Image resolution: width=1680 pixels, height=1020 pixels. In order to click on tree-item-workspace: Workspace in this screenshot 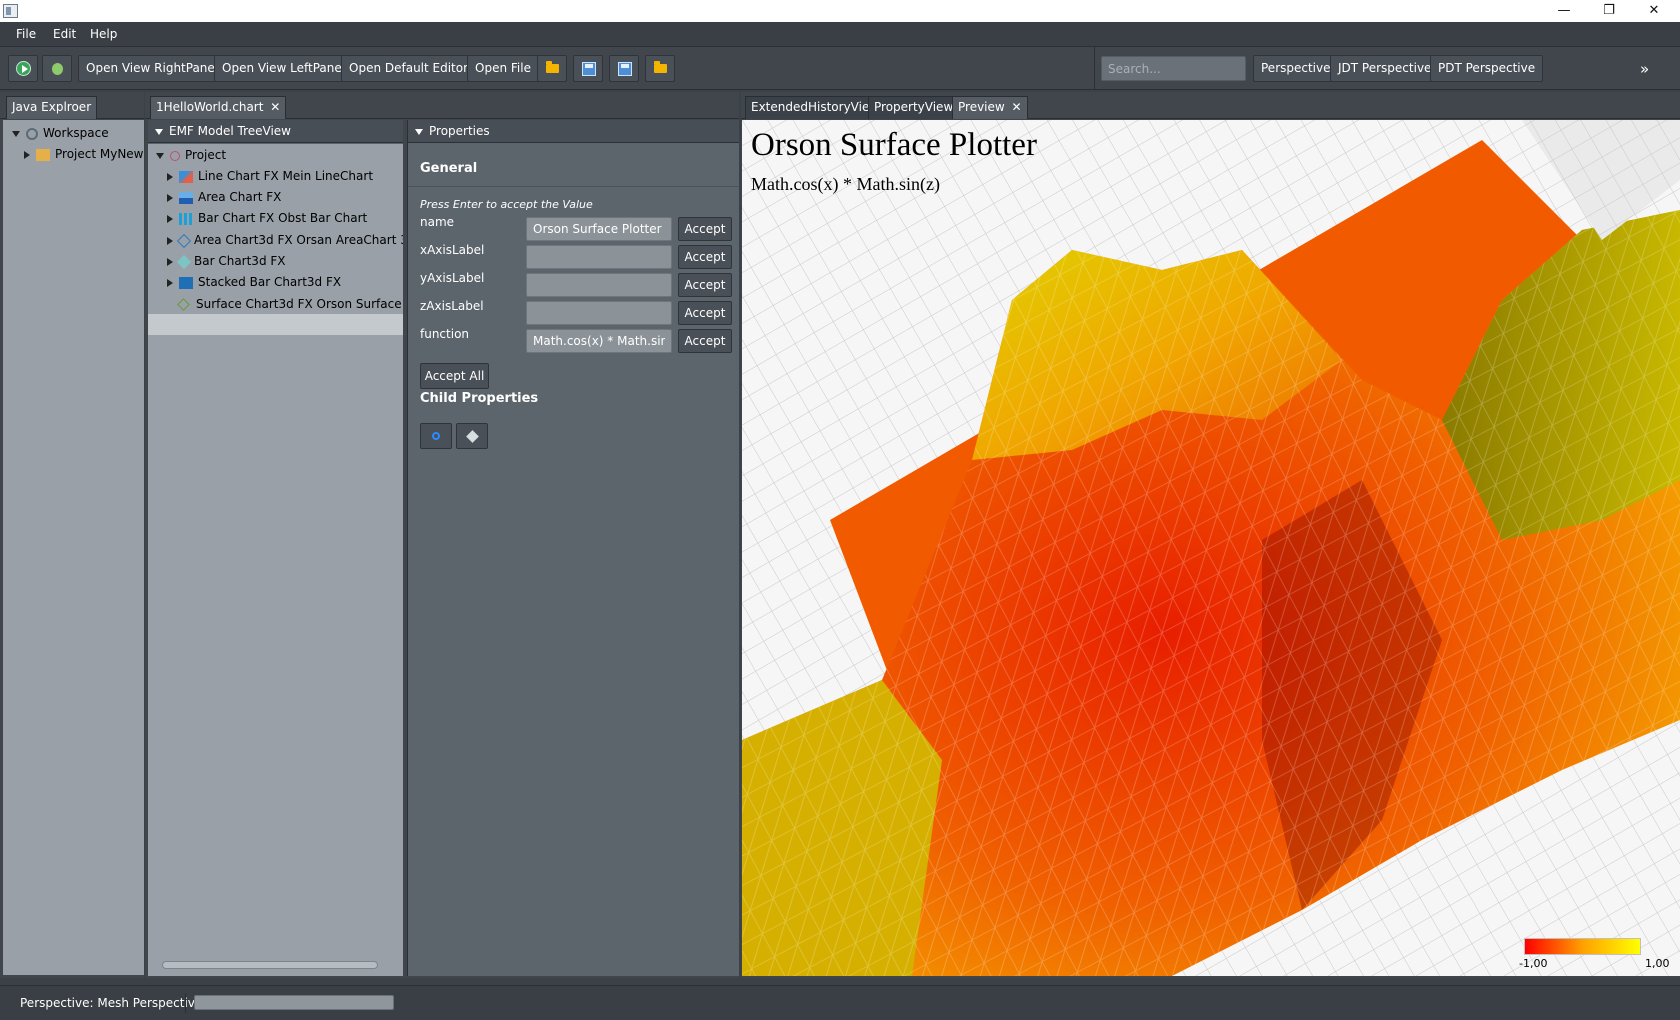, I will do `click(60, 133)`.